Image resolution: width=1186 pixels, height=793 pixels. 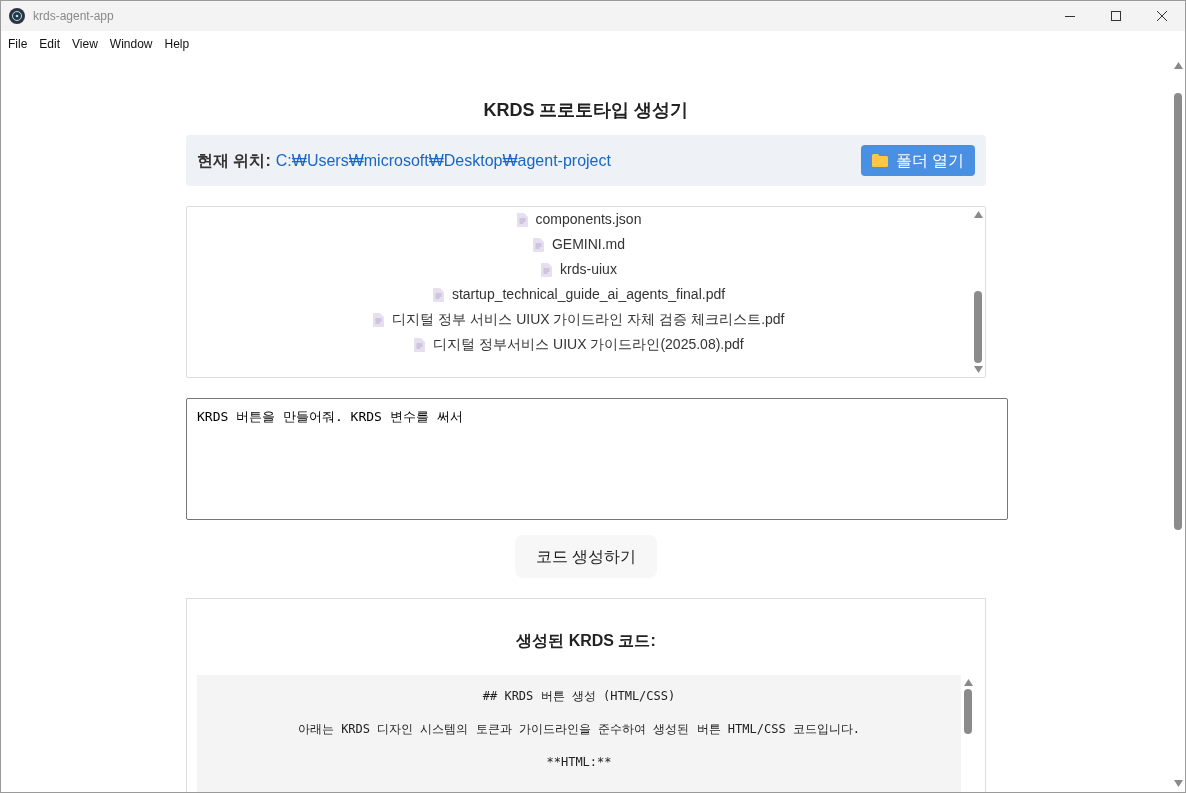 I want to click on menu-item: View, so click(x=85, y=44).